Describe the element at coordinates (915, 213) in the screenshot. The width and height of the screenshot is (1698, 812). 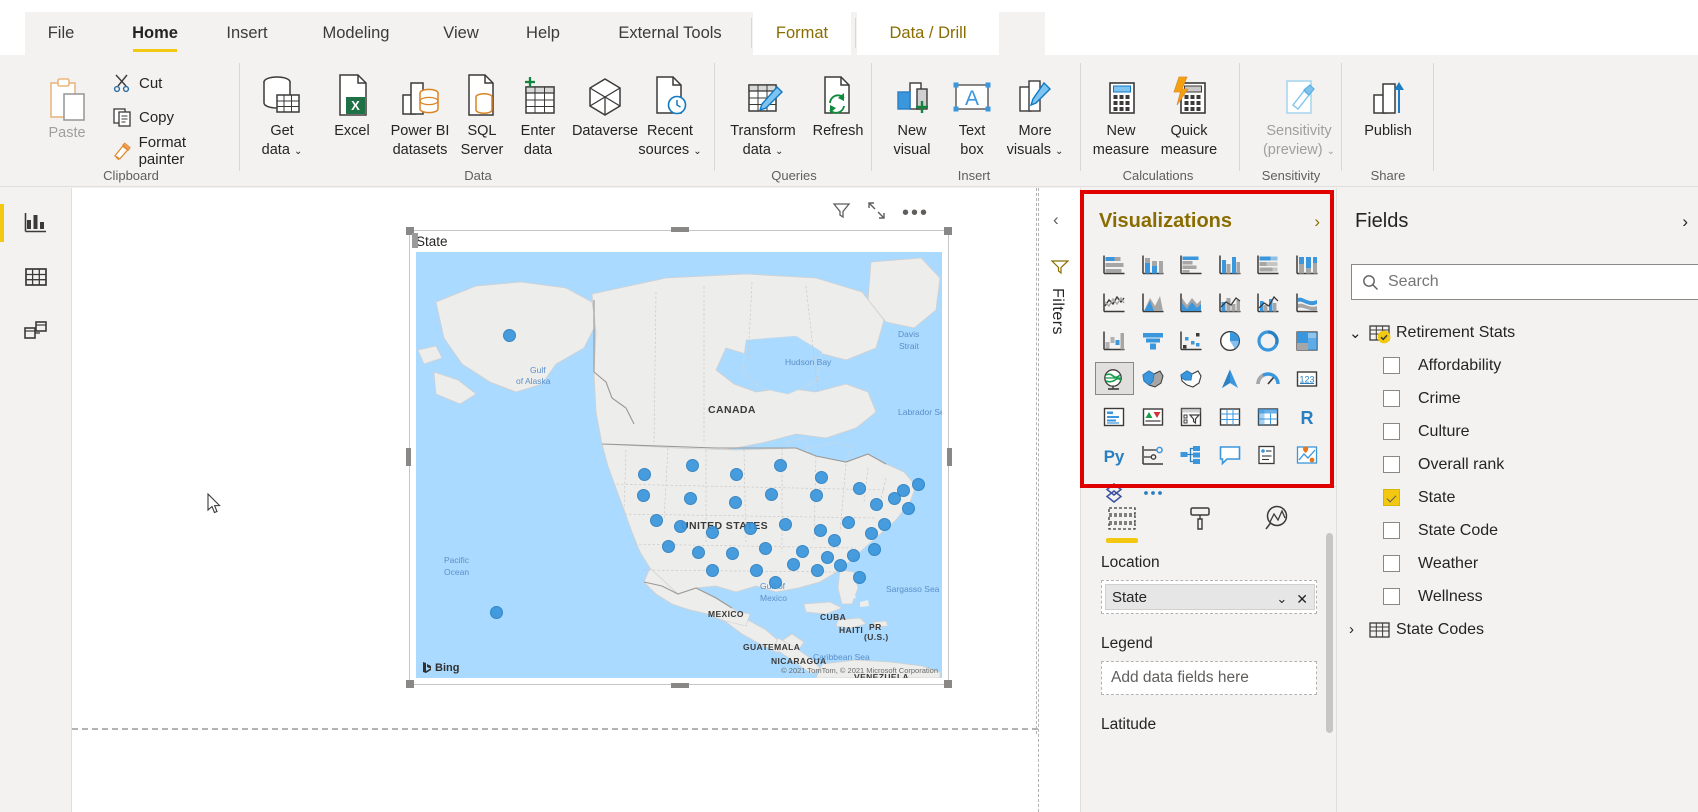
I see `more-options-icon: •••` at that location.